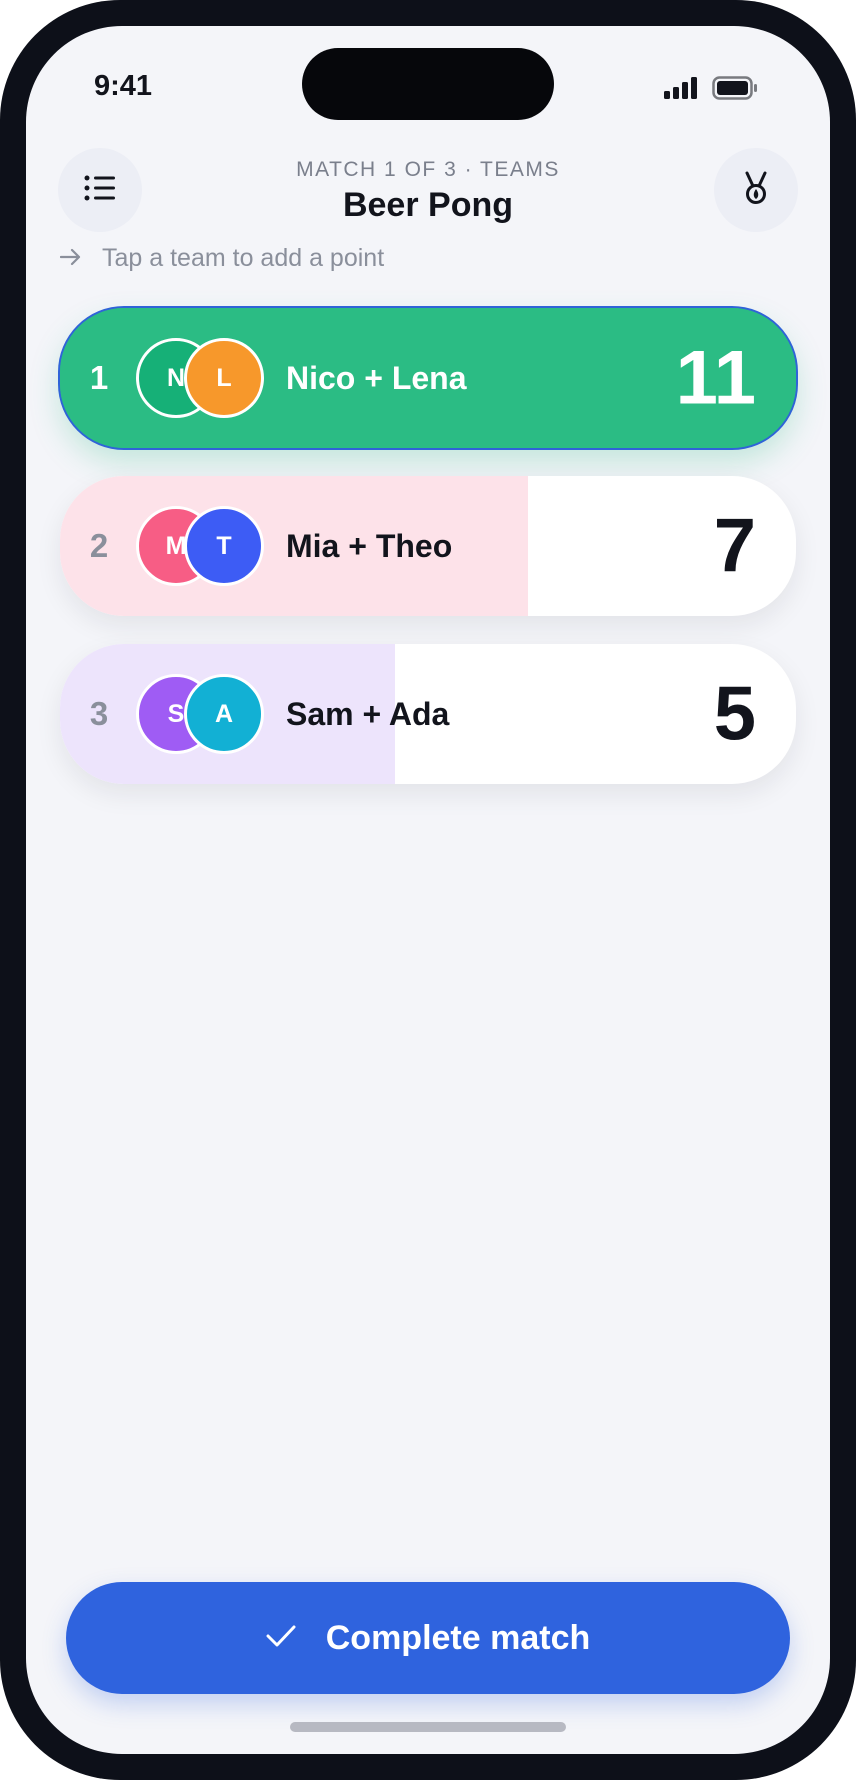 This screenshot has height=1780, width=856. I want to click on team-avatars: N L, so click(201, 378).